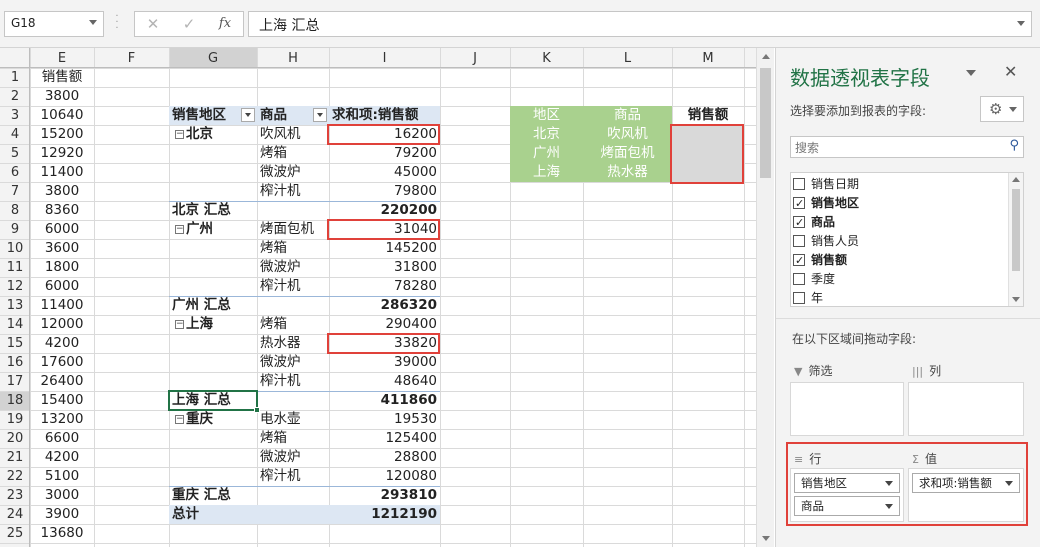 The width and height of the screenshot is (1040, 547). What do you see at coordinates (1016, 179) in the screenshot?
I see `scroll-up-icon` at bounding box center [1016, 179].